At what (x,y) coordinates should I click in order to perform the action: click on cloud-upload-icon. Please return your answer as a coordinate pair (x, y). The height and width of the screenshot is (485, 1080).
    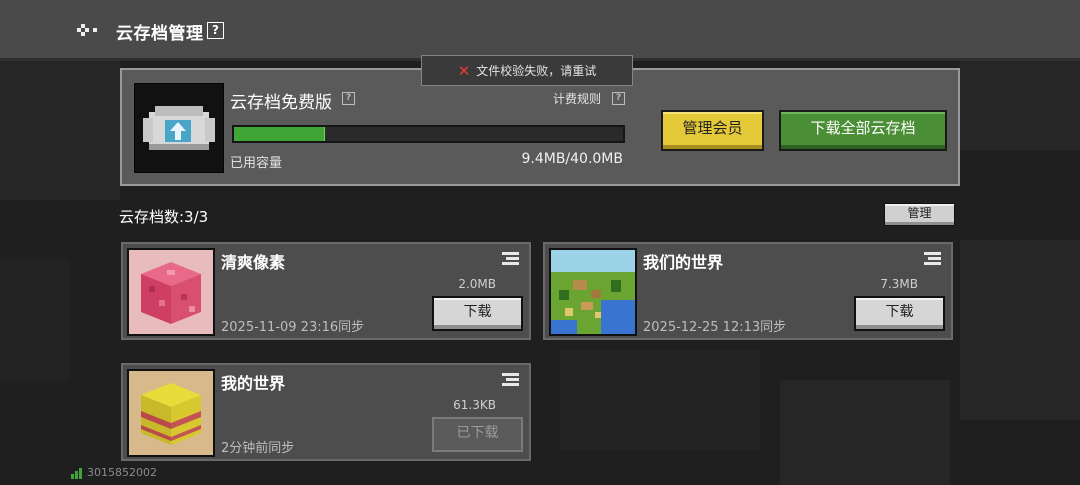
    Looking at the image, I should click on (179, 128).